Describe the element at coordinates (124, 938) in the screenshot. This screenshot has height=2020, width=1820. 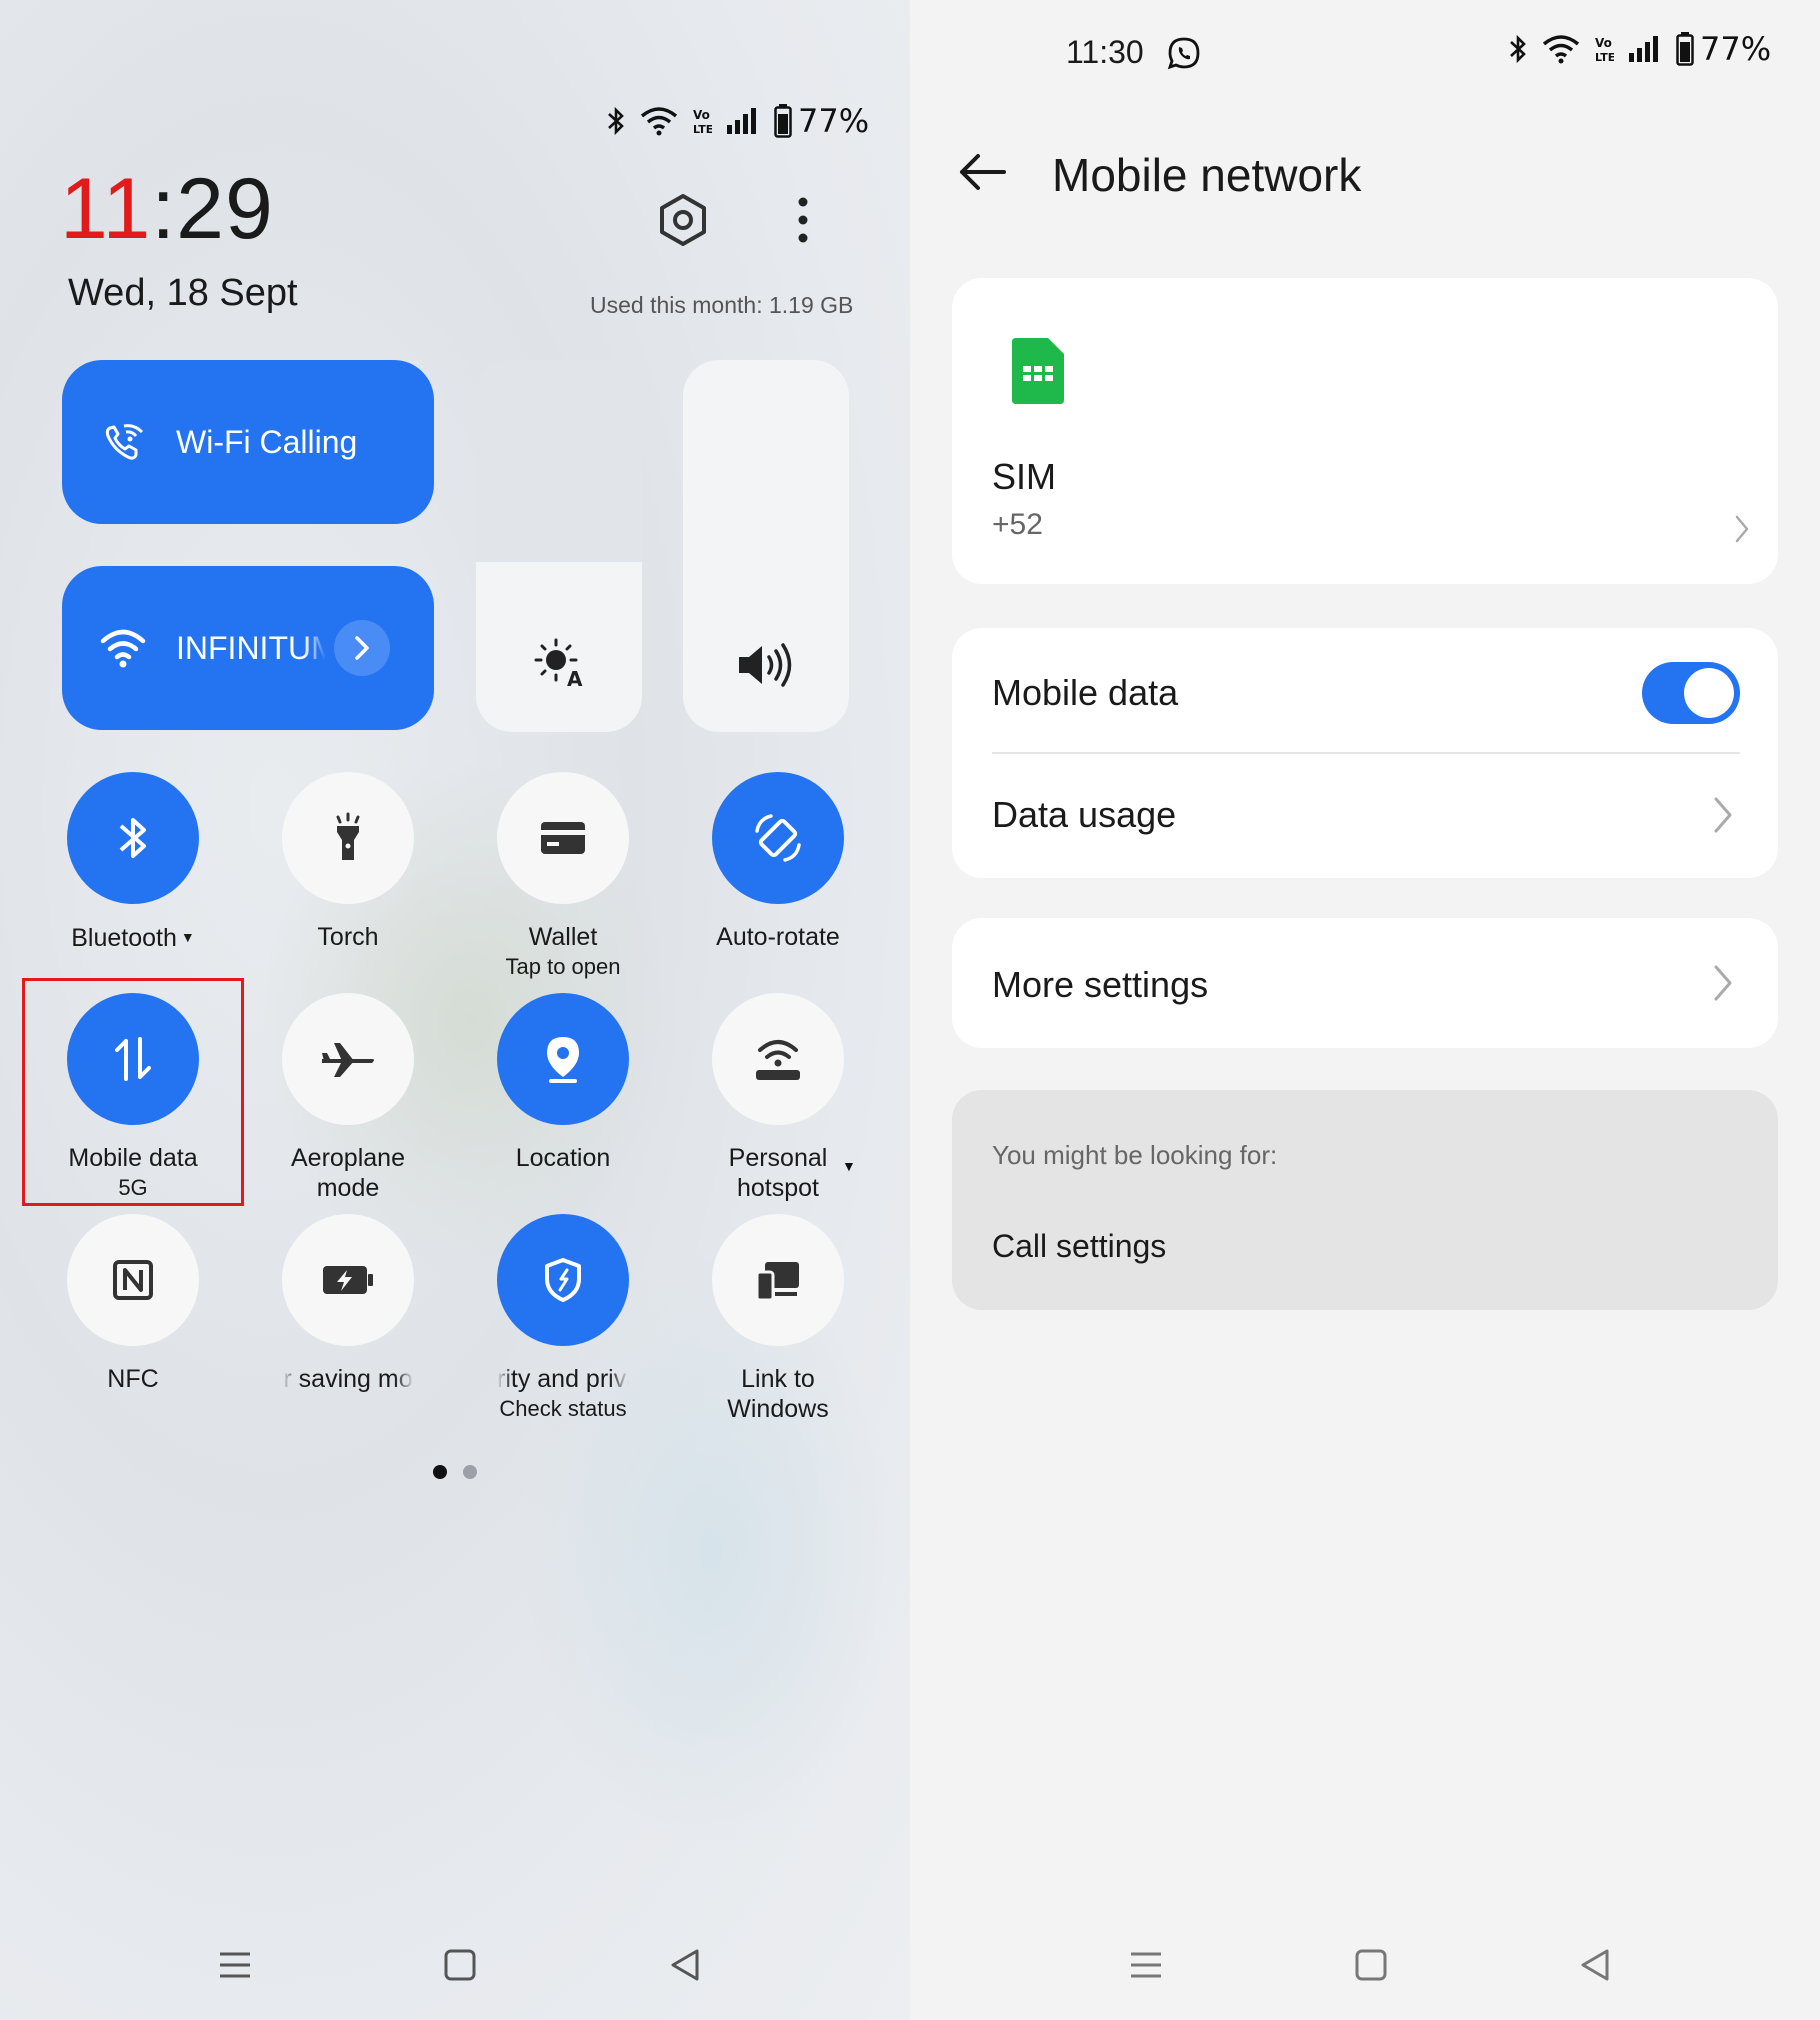
I see `tile-label: Bluetooth` at that location.